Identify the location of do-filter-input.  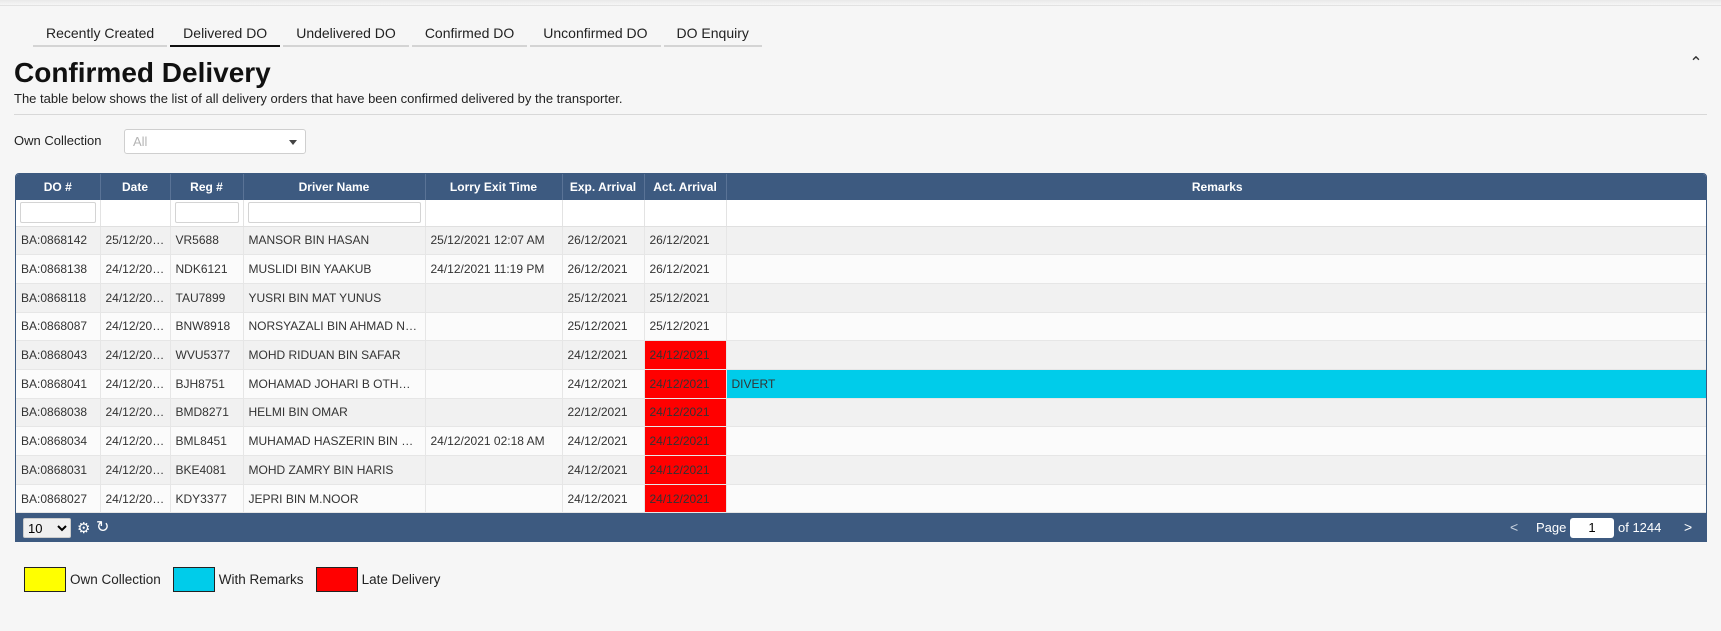
(58, 213).